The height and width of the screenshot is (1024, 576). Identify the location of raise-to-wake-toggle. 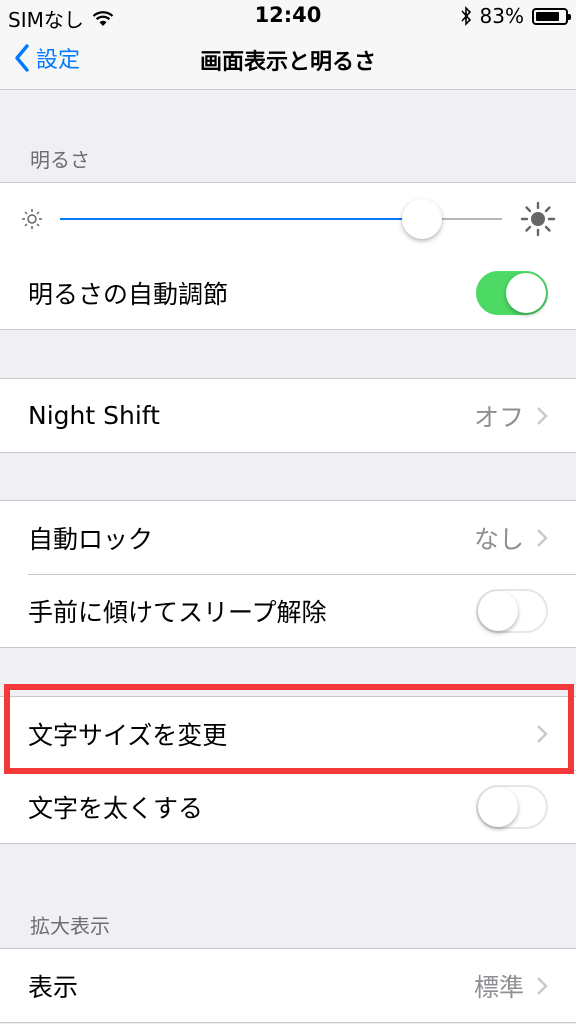
(512, 610).